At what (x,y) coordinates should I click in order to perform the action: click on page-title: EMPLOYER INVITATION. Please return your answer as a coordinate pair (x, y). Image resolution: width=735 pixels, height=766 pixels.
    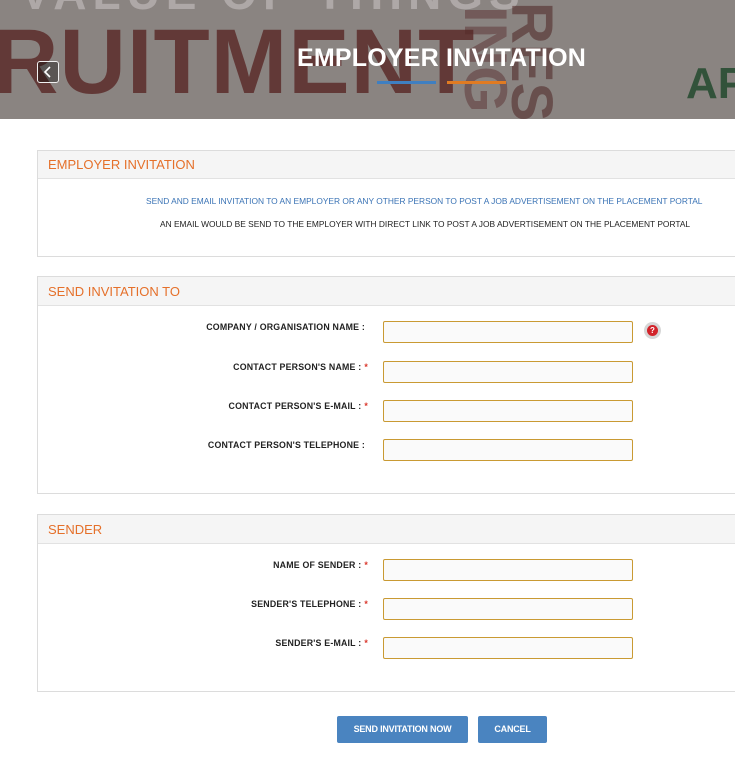
    Looking at the image, I should click on (441, 58).